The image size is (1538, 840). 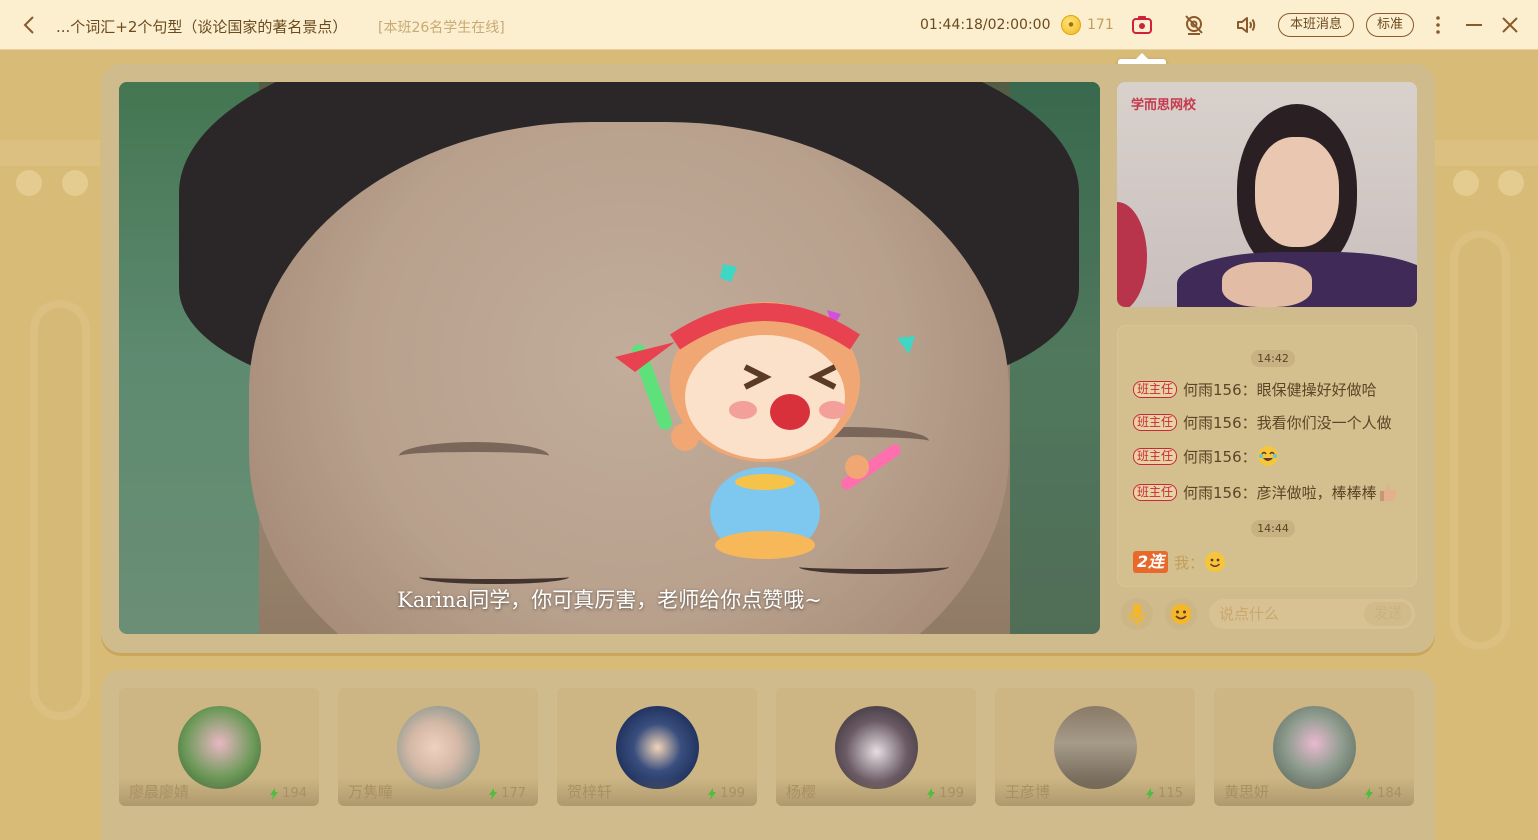 I want to click on school-logo: 学而思网校, so click(x=1164, y=105).